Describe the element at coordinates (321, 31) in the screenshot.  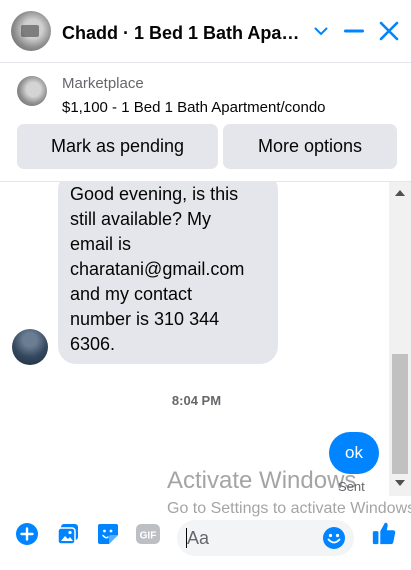
I see `chevron-down-icon` at that location.